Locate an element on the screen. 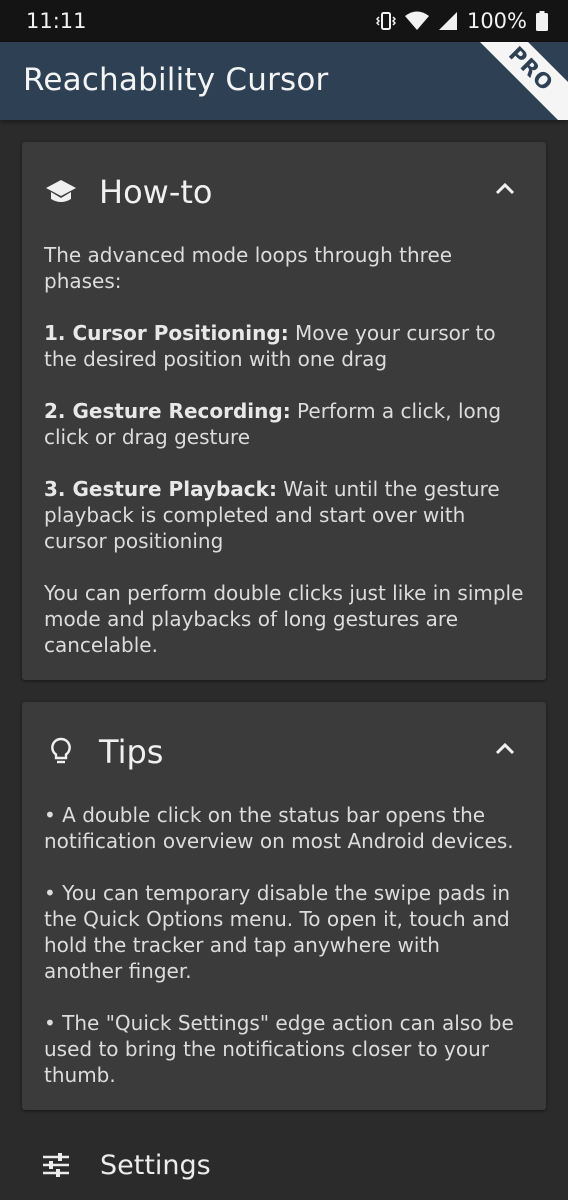 The height and width of the screenshot is (1200, 568). graduation-cap-icon is located at coordinates (61, 192).